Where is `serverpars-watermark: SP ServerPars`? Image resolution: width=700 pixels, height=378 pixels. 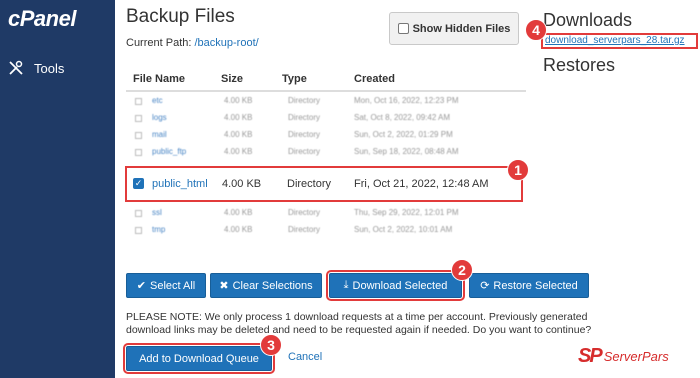
serverpars-watermark: SP ServerPars is located at coordinates (623, 356).